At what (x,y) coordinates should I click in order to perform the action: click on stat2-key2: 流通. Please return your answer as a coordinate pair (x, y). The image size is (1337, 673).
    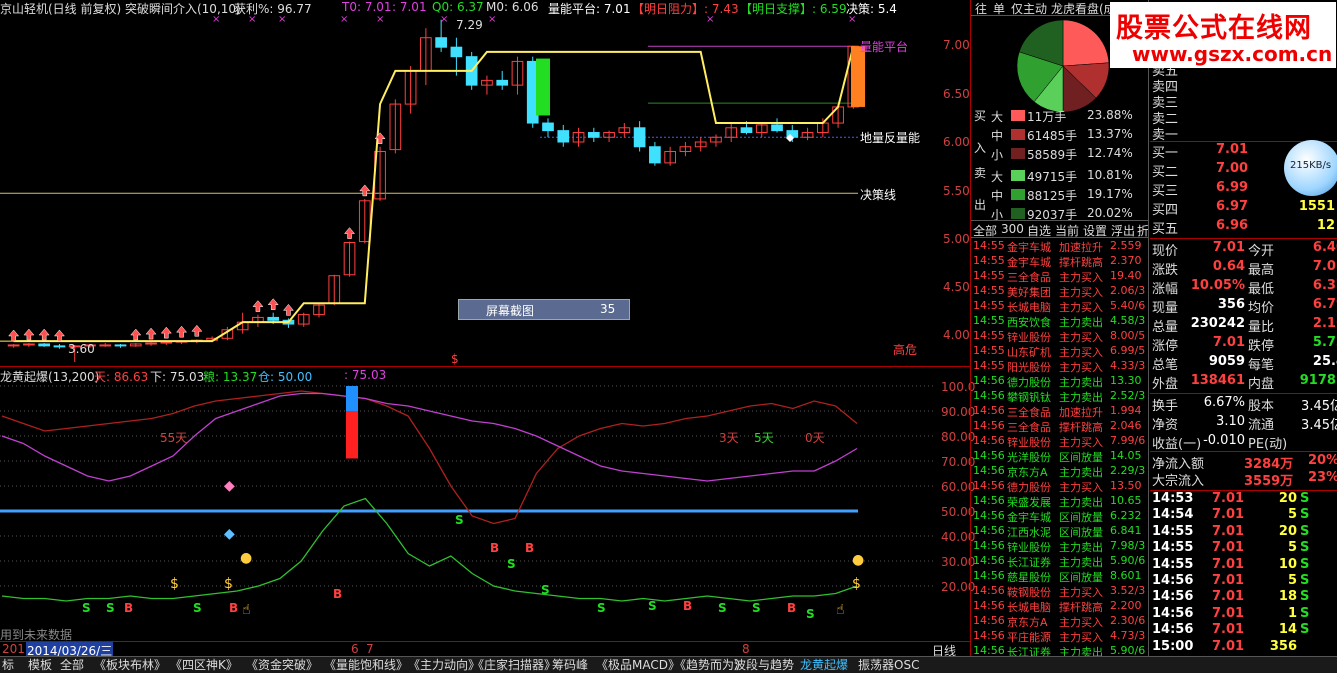
    Looking at the image, I should click on (1261, 425).